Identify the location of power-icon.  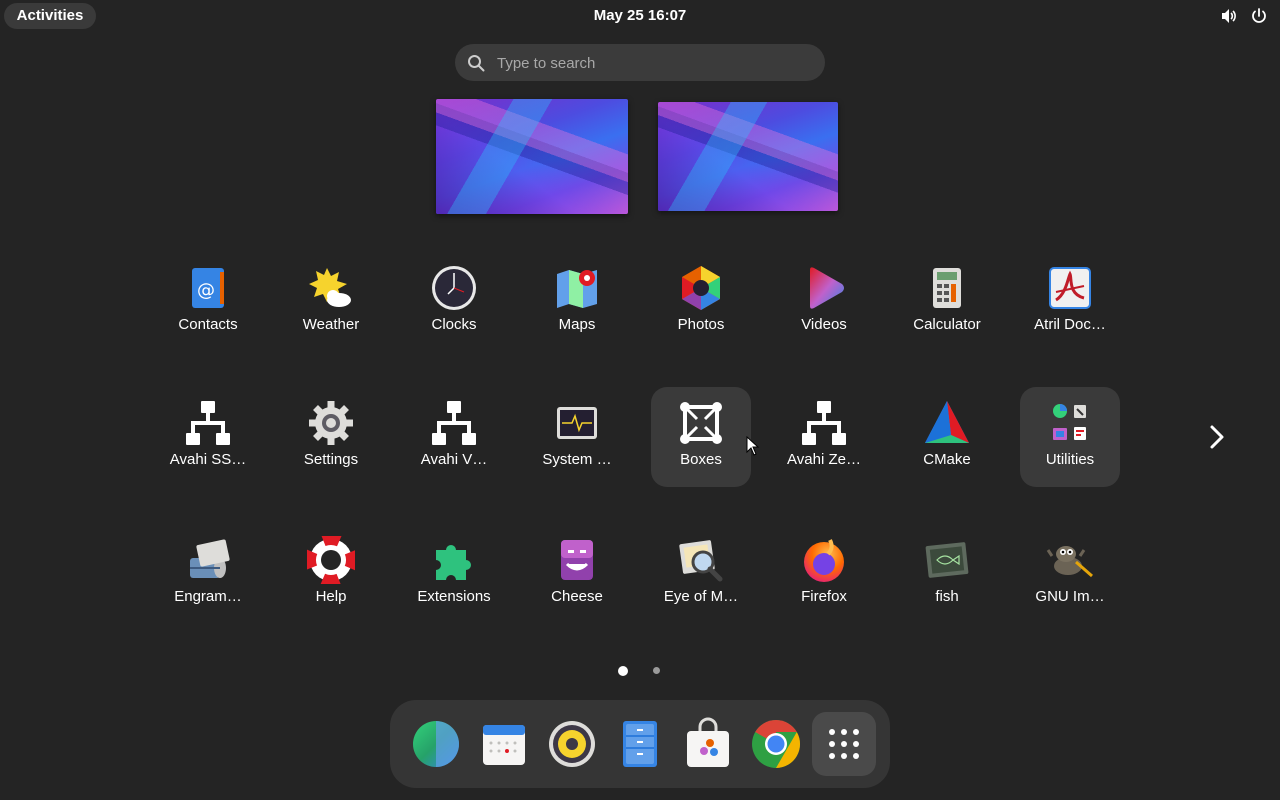
(1259, 16).